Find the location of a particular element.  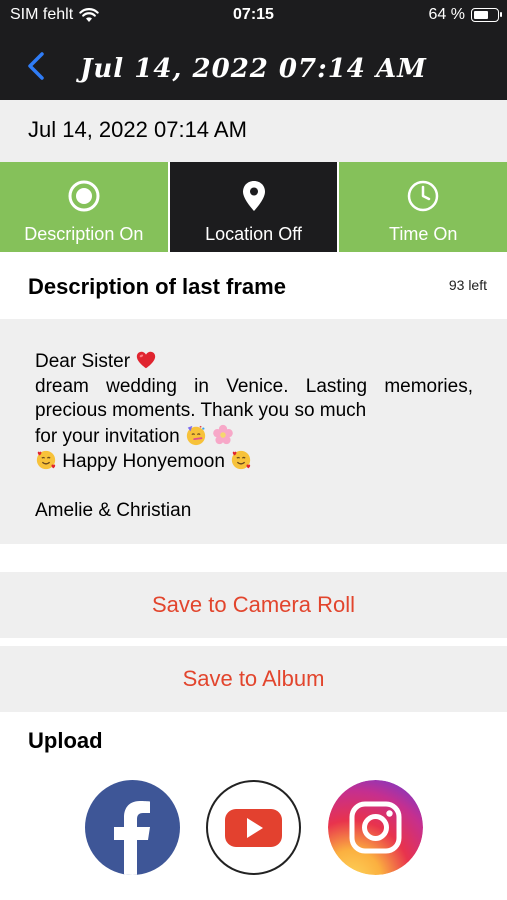

save-to-camera-roll-button: Save to Camera Roll is located at coordinates (253, 605).